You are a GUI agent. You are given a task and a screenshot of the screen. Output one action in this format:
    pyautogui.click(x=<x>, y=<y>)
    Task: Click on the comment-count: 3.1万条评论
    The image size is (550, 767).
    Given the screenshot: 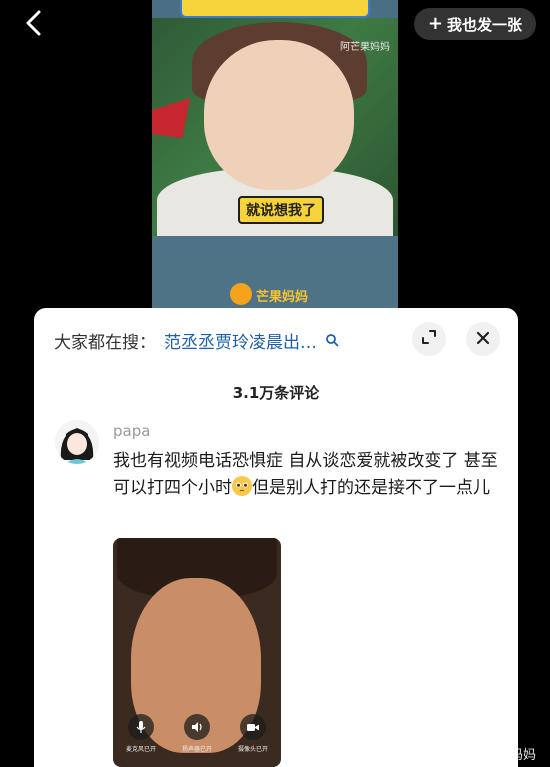 What is the action you would take?
    pyautogui.click(x=276, y=393)
    